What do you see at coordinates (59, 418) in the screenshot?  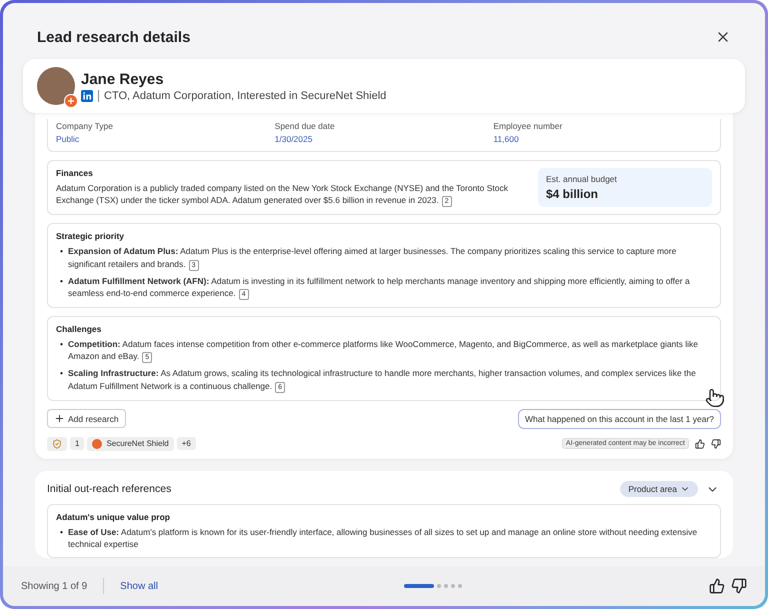 I see `plus-icon` at bounding box center [59, 418].